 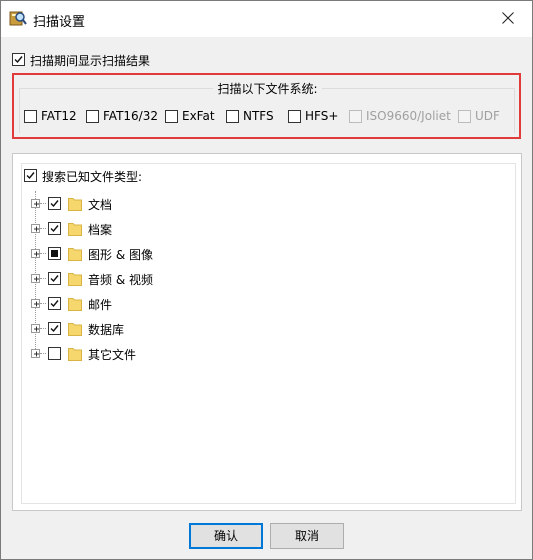 I want to click on close-button, so click(x=509, y=19).